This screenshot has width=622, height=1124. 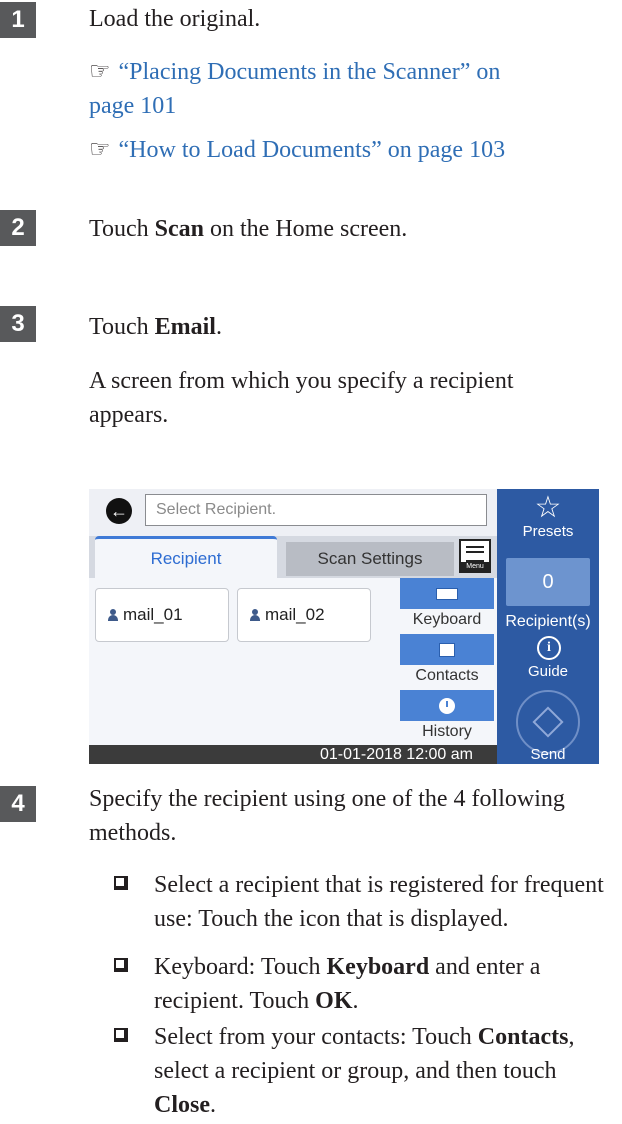 What do you see at coordinates (370, 559) in the screenshot?
I see `tab-scan-settings: Scan Settings` at bounding box center [370, 559].